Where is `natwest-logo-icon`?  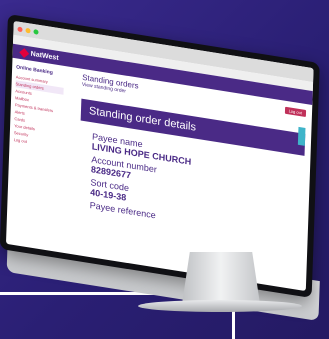 natwest-logo-icon is located at coordinates (24, 52).